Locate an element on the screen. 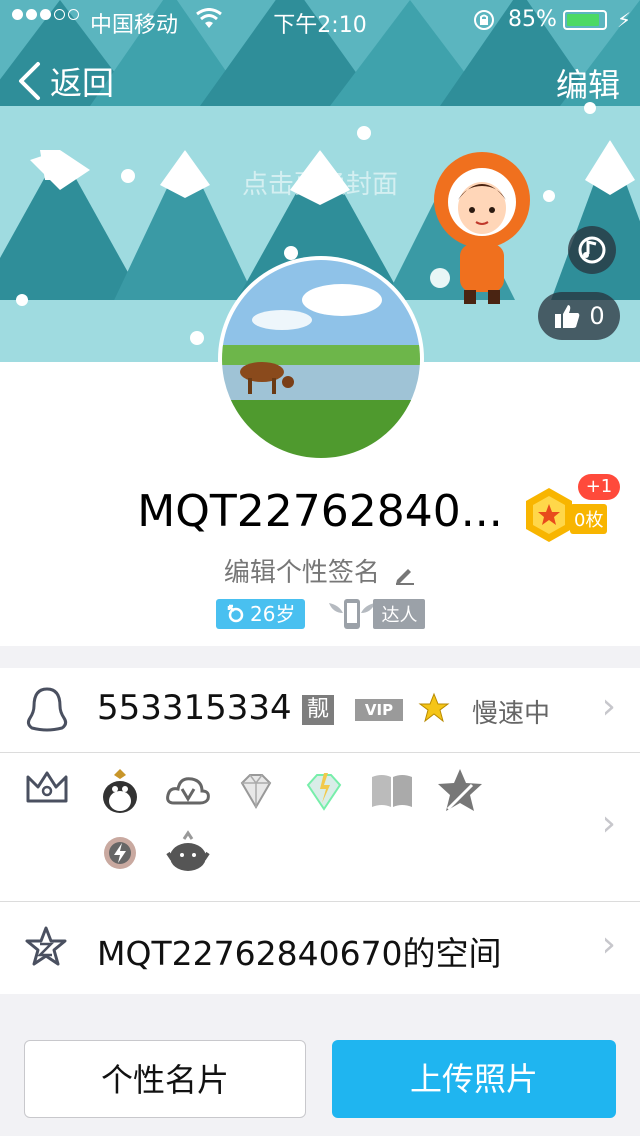 This screenshot has width=640, height=1136. qzone-row: MQT22762840670的空间 › is located at coordinates (320, 948).